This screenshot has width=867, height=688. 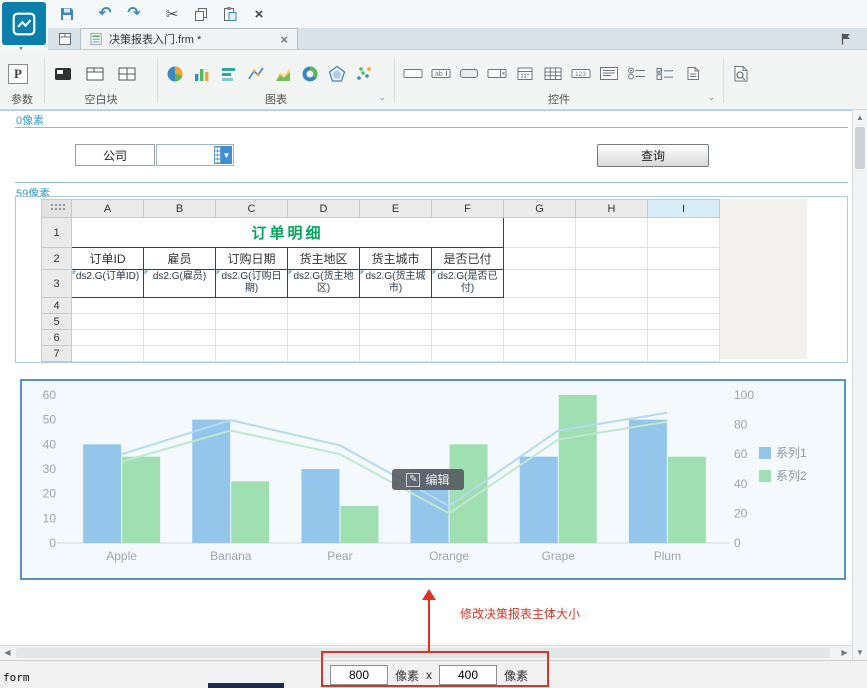 What do you see at coordinates (559, 100) in the screenshot?
I see `section-label-widgets: 控件` at bounding box center [559, 100].